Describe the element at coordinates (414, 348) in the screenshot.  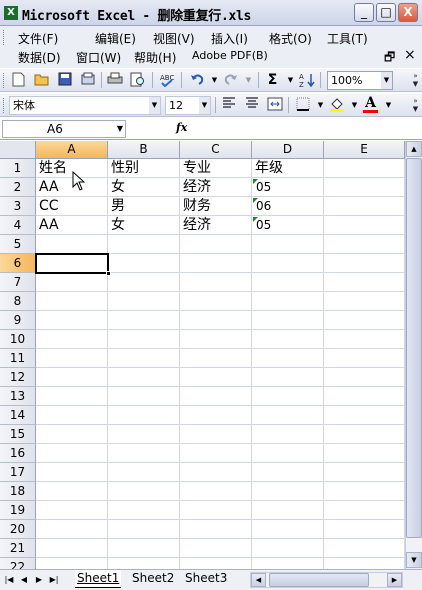
I see `vertical-scroll-thumb` at that location.